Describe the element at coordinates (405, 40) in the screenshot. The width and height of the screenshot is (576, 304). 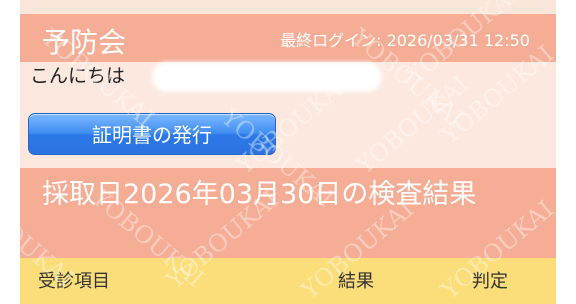
I see `last-login-timestamp: 最終ログイン: 2026/03/31 12:50` at that location.